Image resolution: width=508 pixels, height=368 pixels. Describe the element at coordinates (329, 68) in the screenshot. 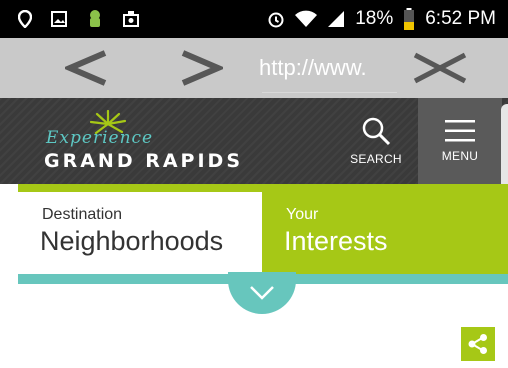

I see `url-field: http://www.` at that location.